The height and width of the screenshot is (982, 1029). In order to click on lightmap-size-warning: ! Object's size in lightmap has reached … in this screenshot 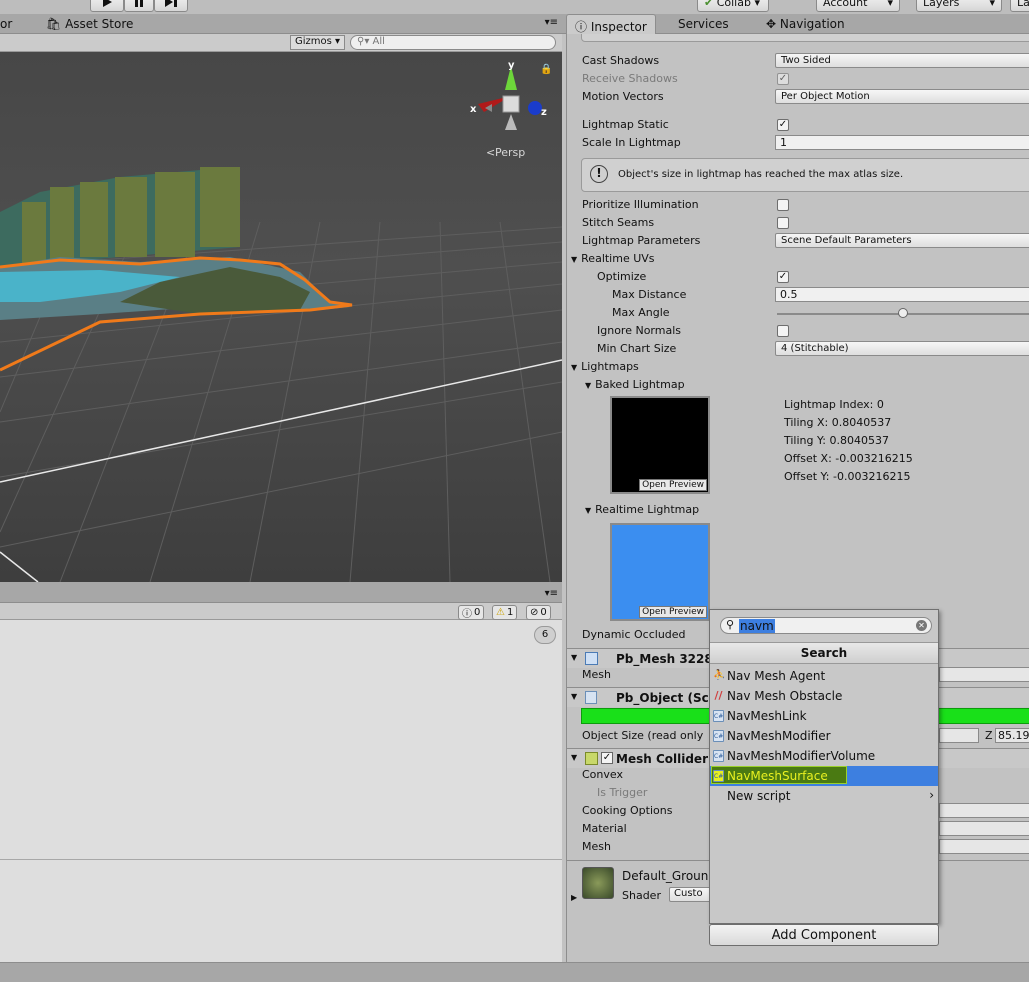, I will do `click(805, 175)`.